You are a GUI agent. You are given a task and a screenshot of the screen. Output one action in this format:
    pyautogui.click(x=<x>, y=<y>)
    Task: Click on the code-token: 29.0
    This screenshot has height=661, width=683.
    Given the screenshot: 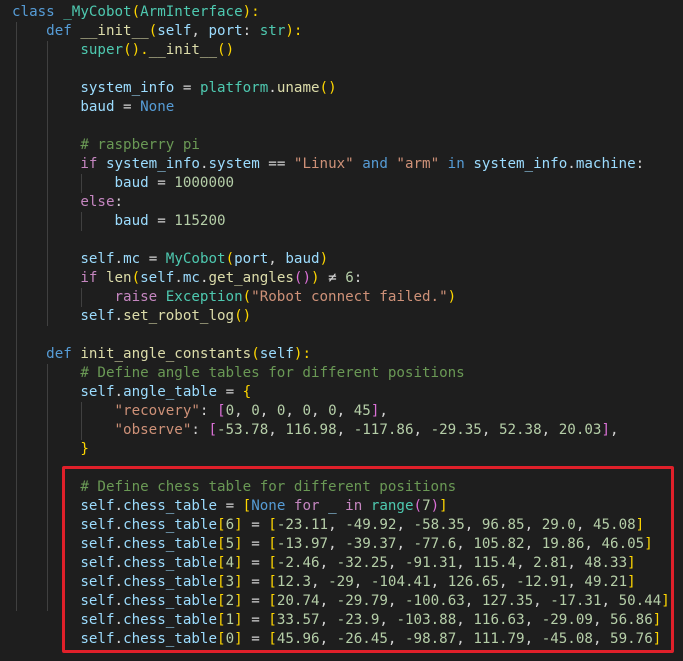 What is the action you would take?
    pyautogui.click(x=558, y=525)
    